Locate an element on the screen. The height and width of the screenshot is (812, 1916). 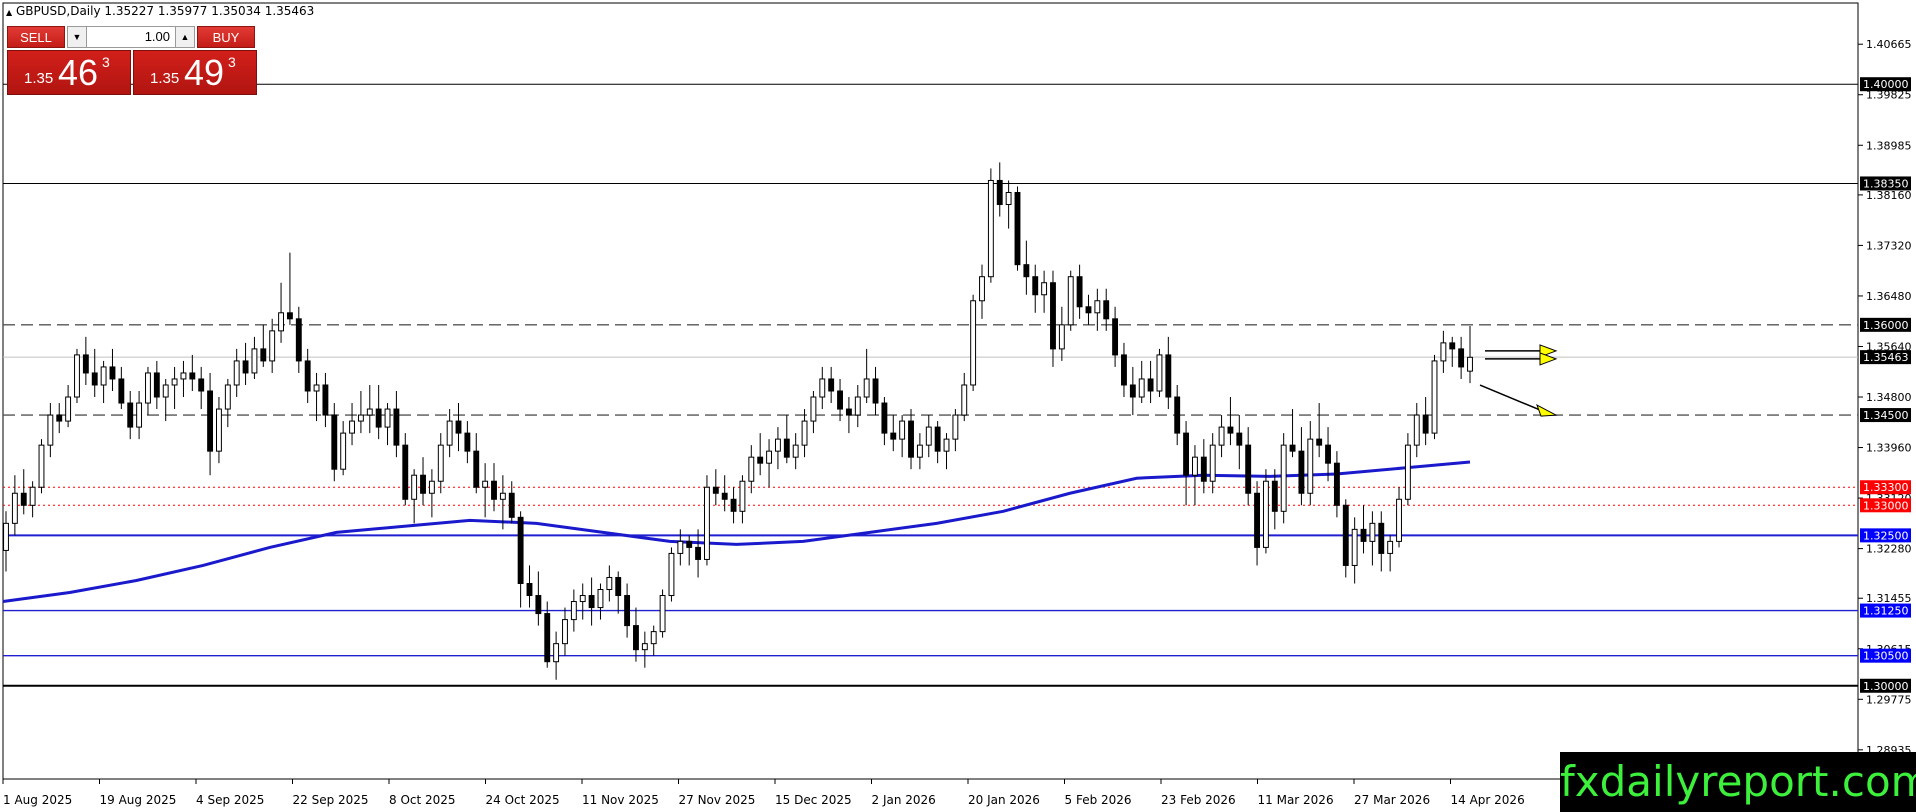
buy-price-box: 1.35 49 3 is located at coordinates (195, 72).